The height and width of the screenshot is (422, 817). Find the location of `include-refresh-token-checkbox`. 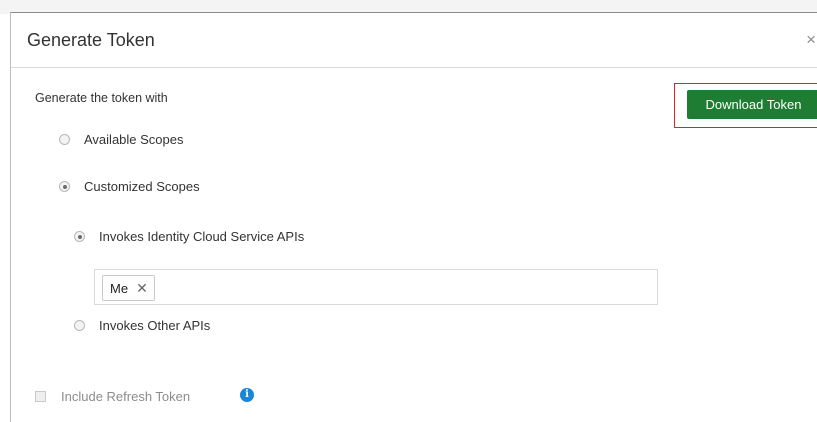

include-refresh-token-checkbox is located at coordinates (40, 396).